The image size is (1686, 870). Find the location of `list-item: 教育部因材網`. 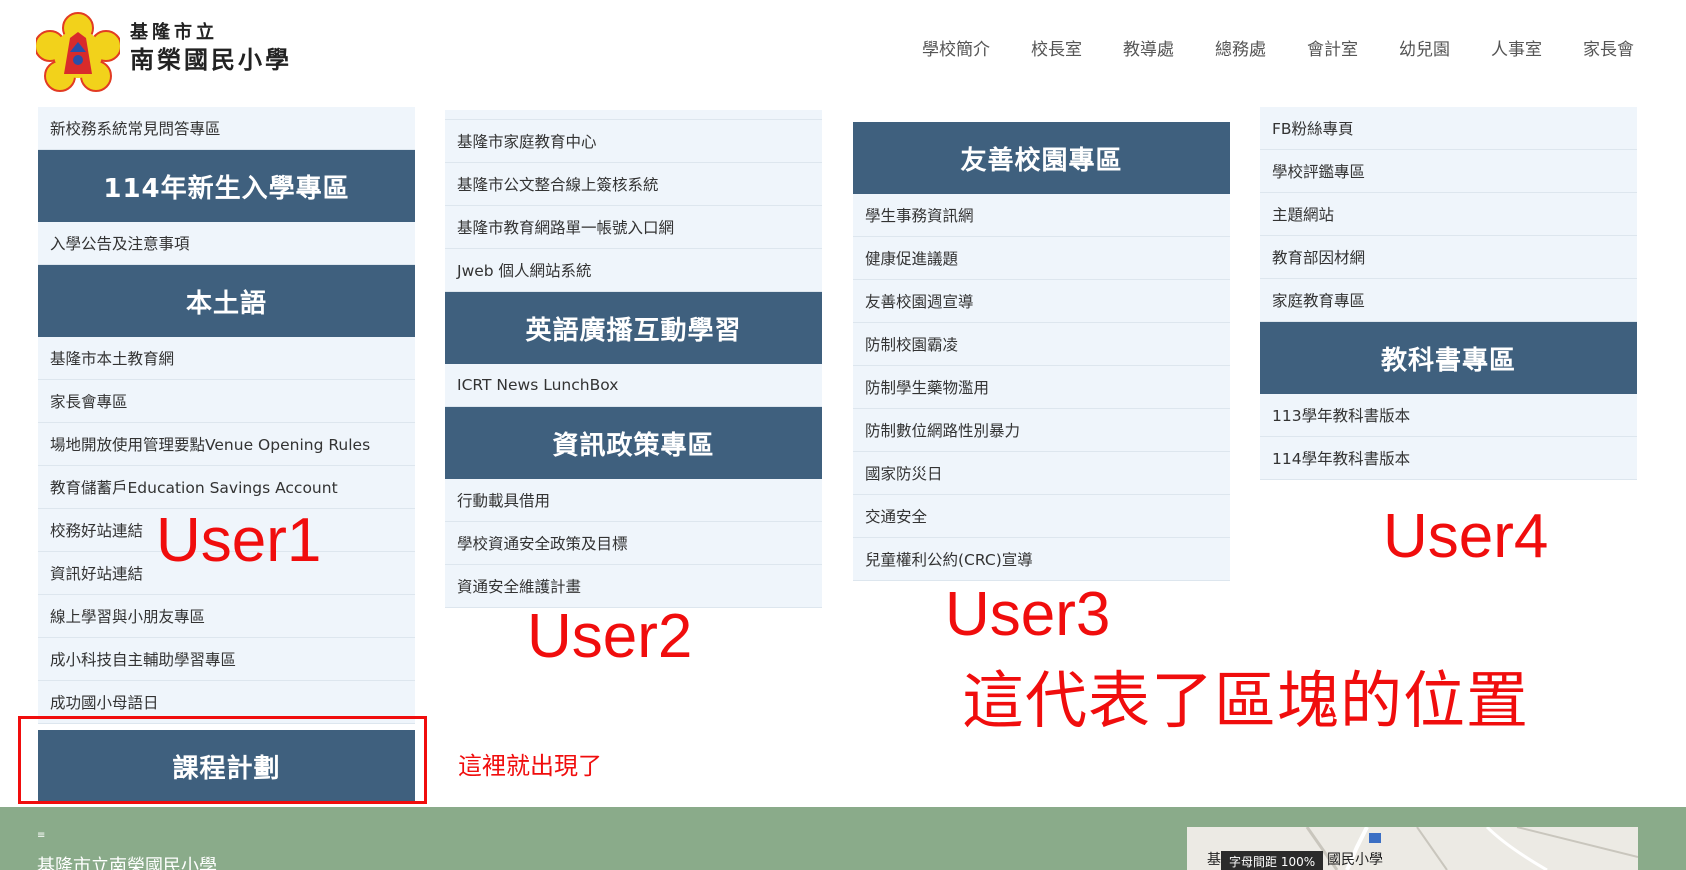

list-item: 教育部因材網 is located at coordinates (1448, 257).